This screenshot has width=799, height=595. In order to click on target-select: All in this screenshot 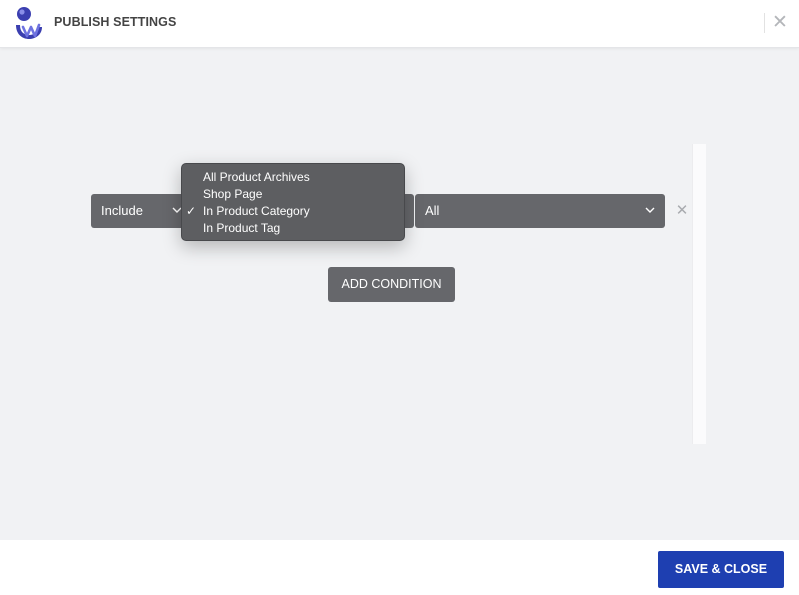, I will do `click(540, 211)`.